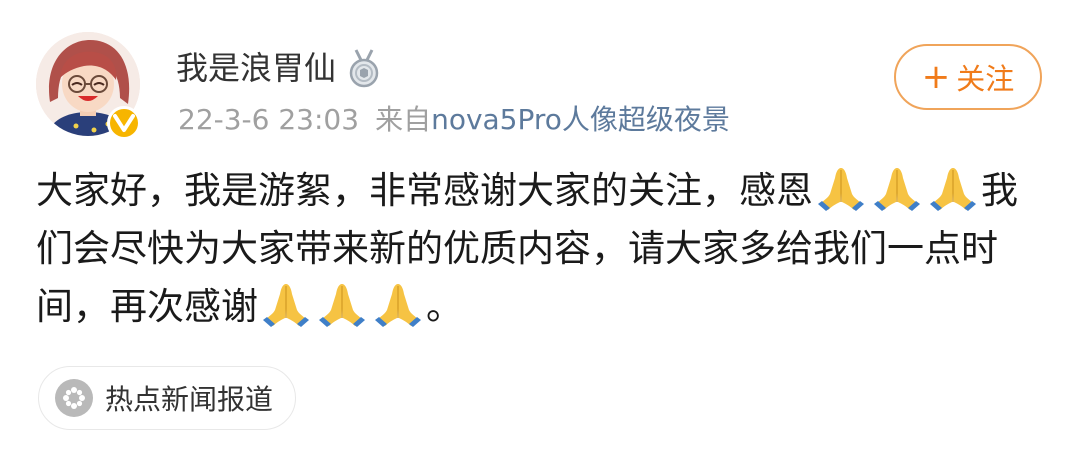 The image size is (1080, 458). Describe the element at coordinates (580, 119) in the screenshot. I see `post-source-link: nova5Pro人像超级夜景` at that location.